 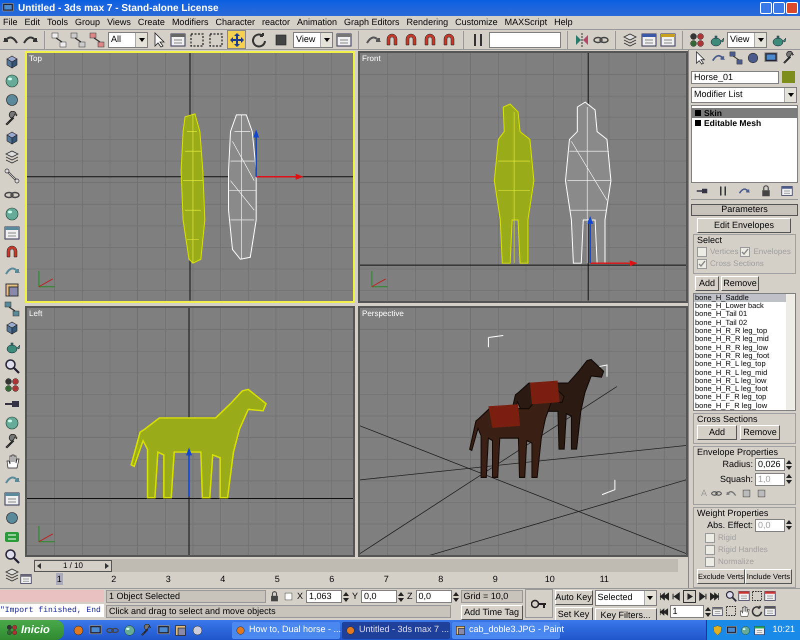 I want to click on named-selection-field, so click(x=525, y=40).